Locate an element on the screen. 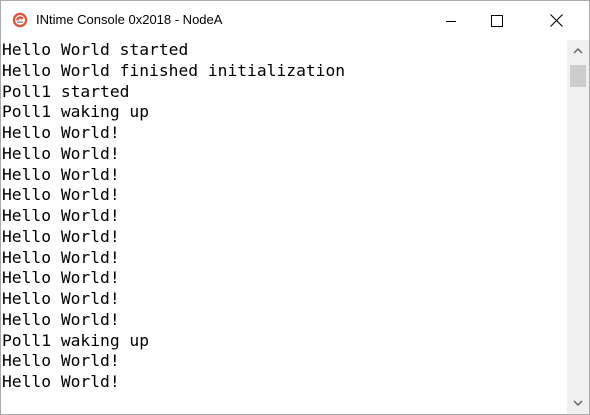 This screenshot has height=415, width=590. scroll-thumb is located at coordinates (578, 76).